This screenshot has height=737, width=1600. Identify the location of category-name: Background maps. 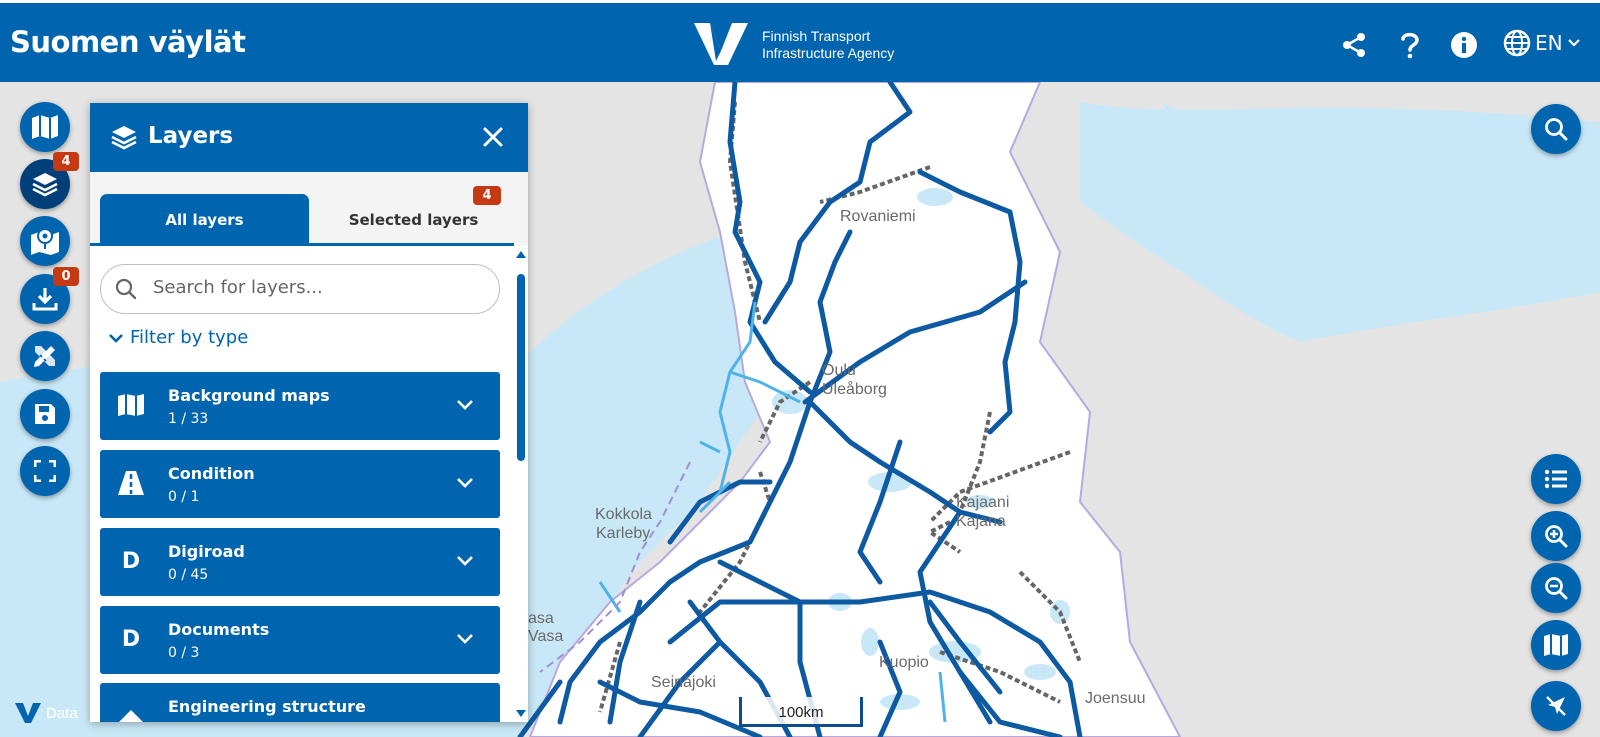
(249, 395).